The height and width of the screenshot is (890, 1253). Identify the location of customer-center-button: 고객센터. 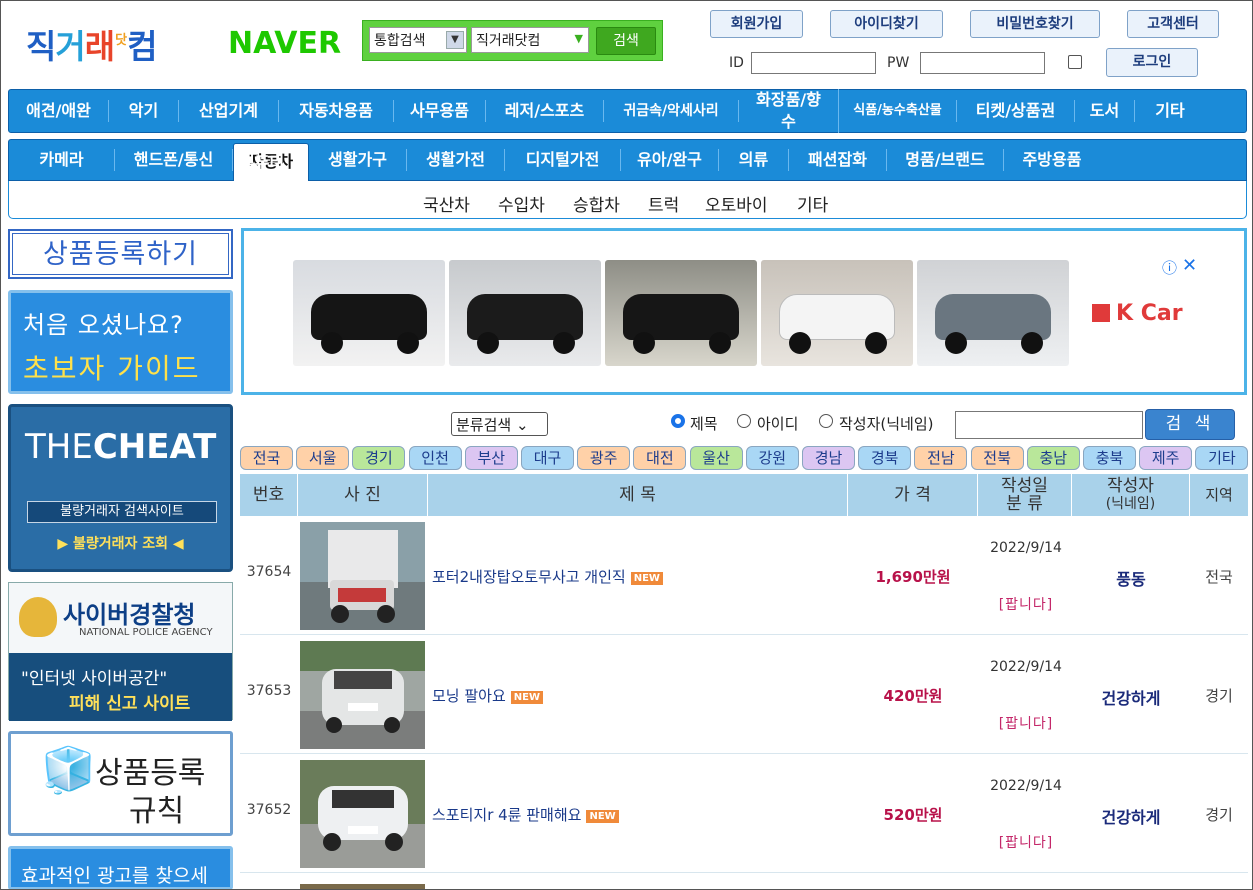
(1173, 24).